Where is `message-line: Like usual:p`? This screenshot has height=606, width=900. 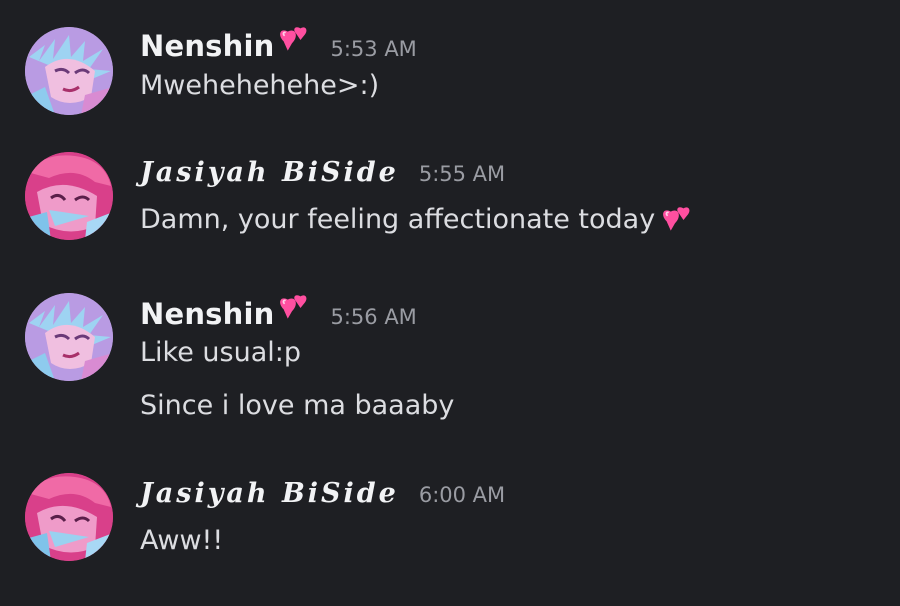 message-line: Like usual:p is located at coordinates (220, 352).